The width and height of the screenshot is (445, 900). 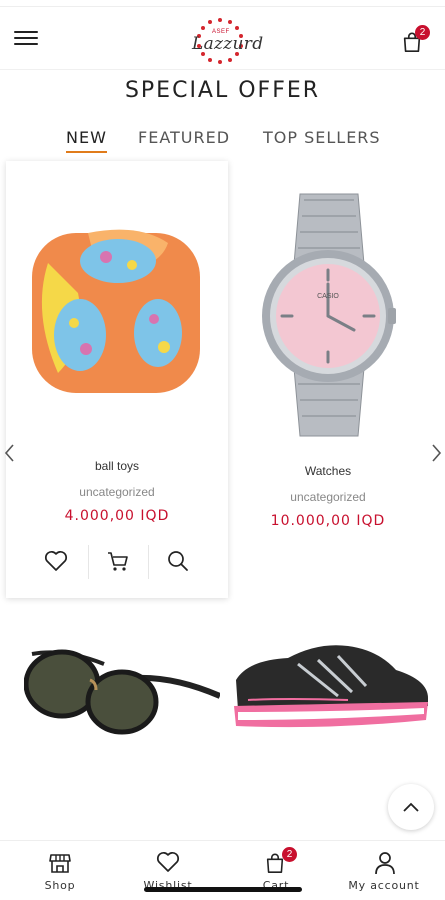 I want to click on search-icon, so click(x=178, y=561).